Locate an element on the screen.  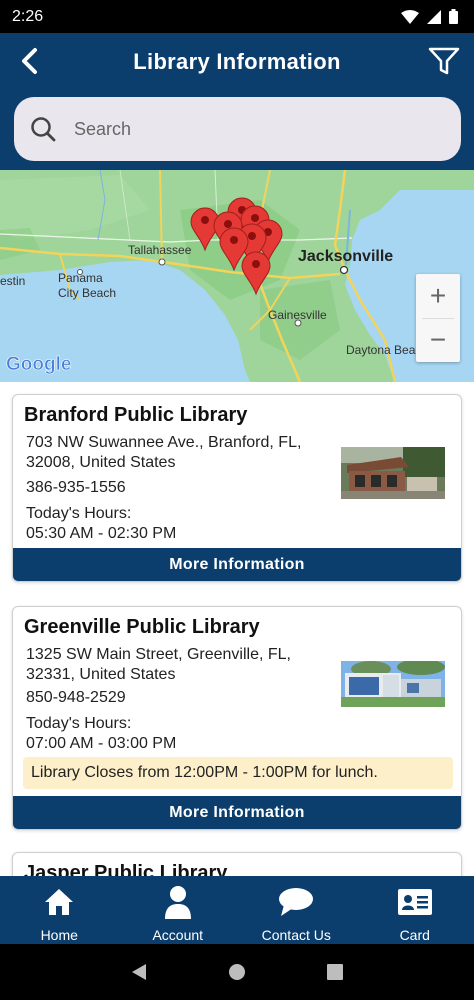
filter-icon is located at coordinates (444, 61).